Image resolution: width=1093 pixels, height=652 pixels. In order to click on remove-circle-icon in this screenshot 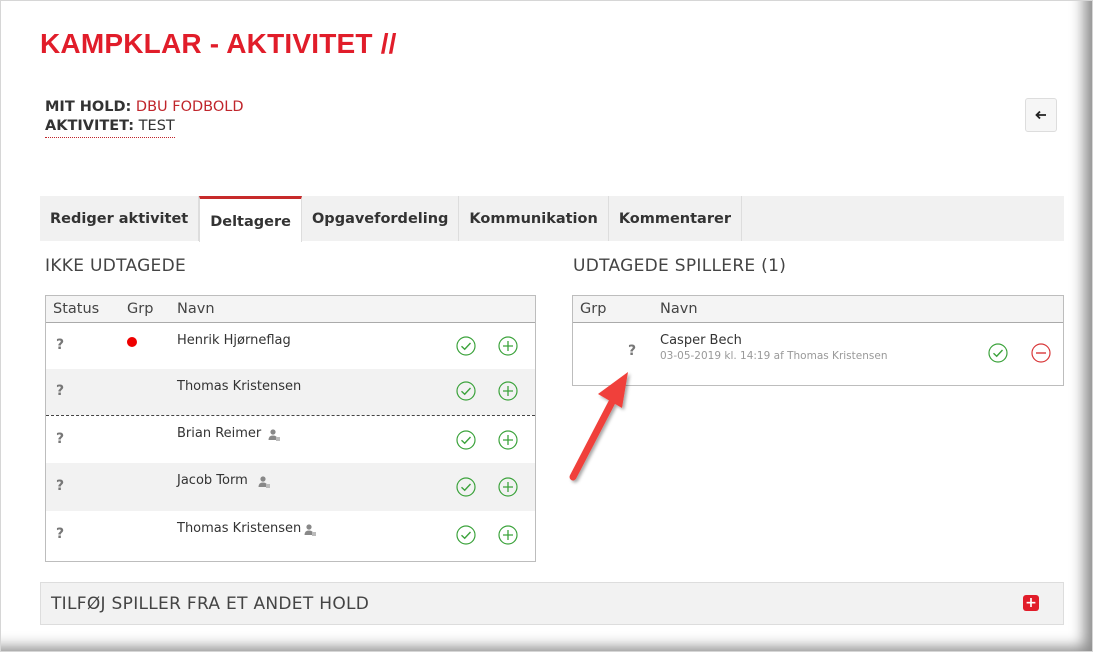, I will do `click(1041, 353)`.